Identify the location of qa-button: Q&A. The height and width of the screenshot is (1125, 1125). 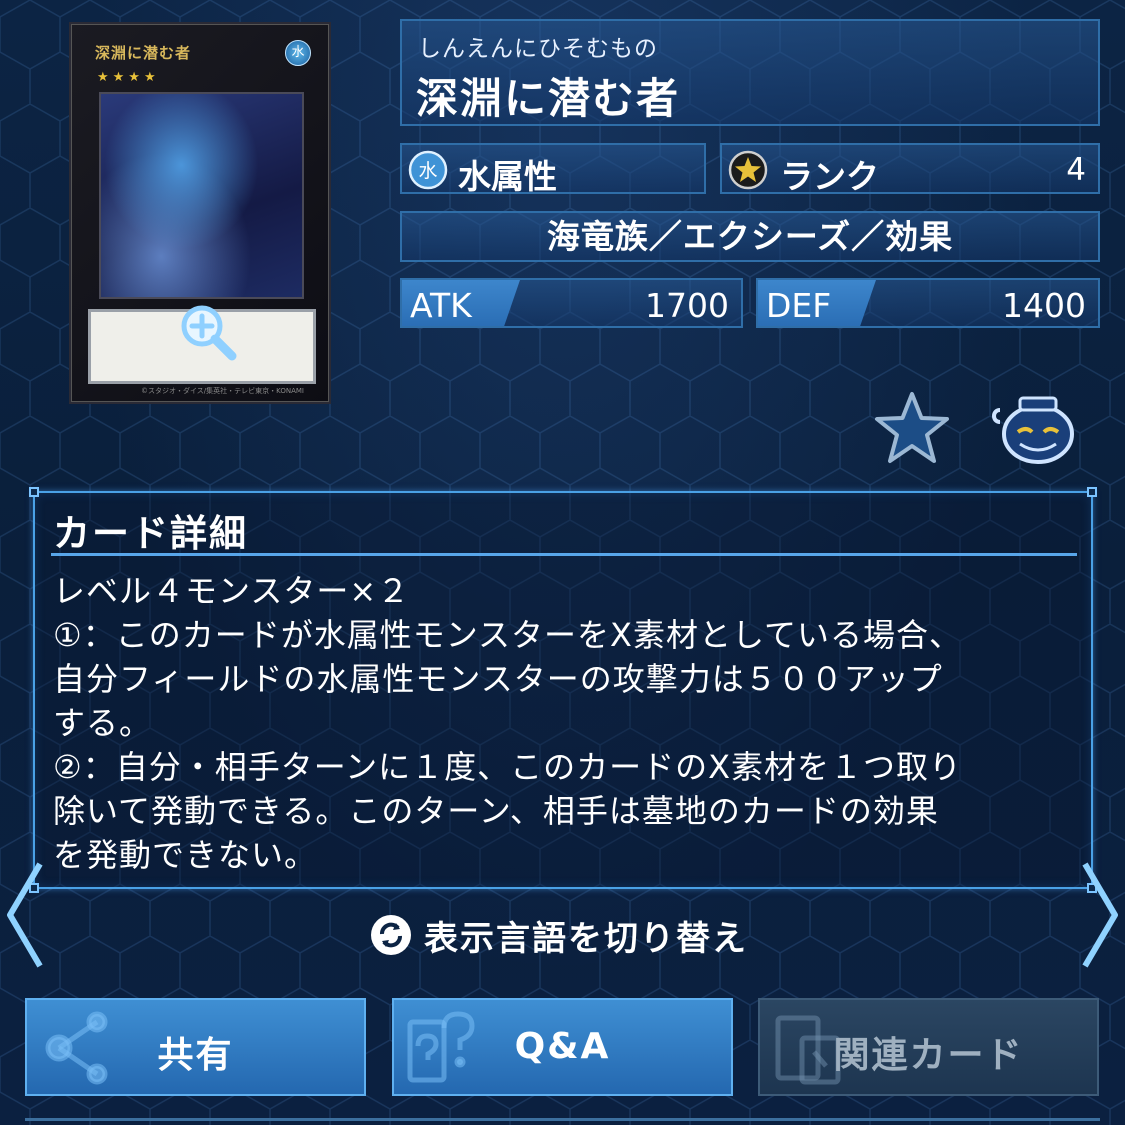
(562, 1047).